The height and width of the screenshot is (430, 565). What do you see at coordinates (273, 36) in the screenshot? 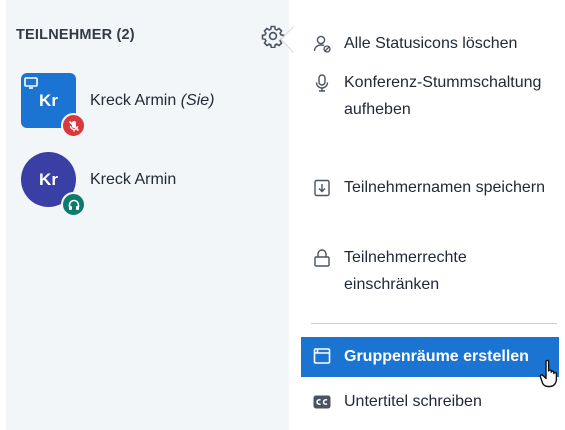
I see `gear-icon` at bounding box center [273, 36].